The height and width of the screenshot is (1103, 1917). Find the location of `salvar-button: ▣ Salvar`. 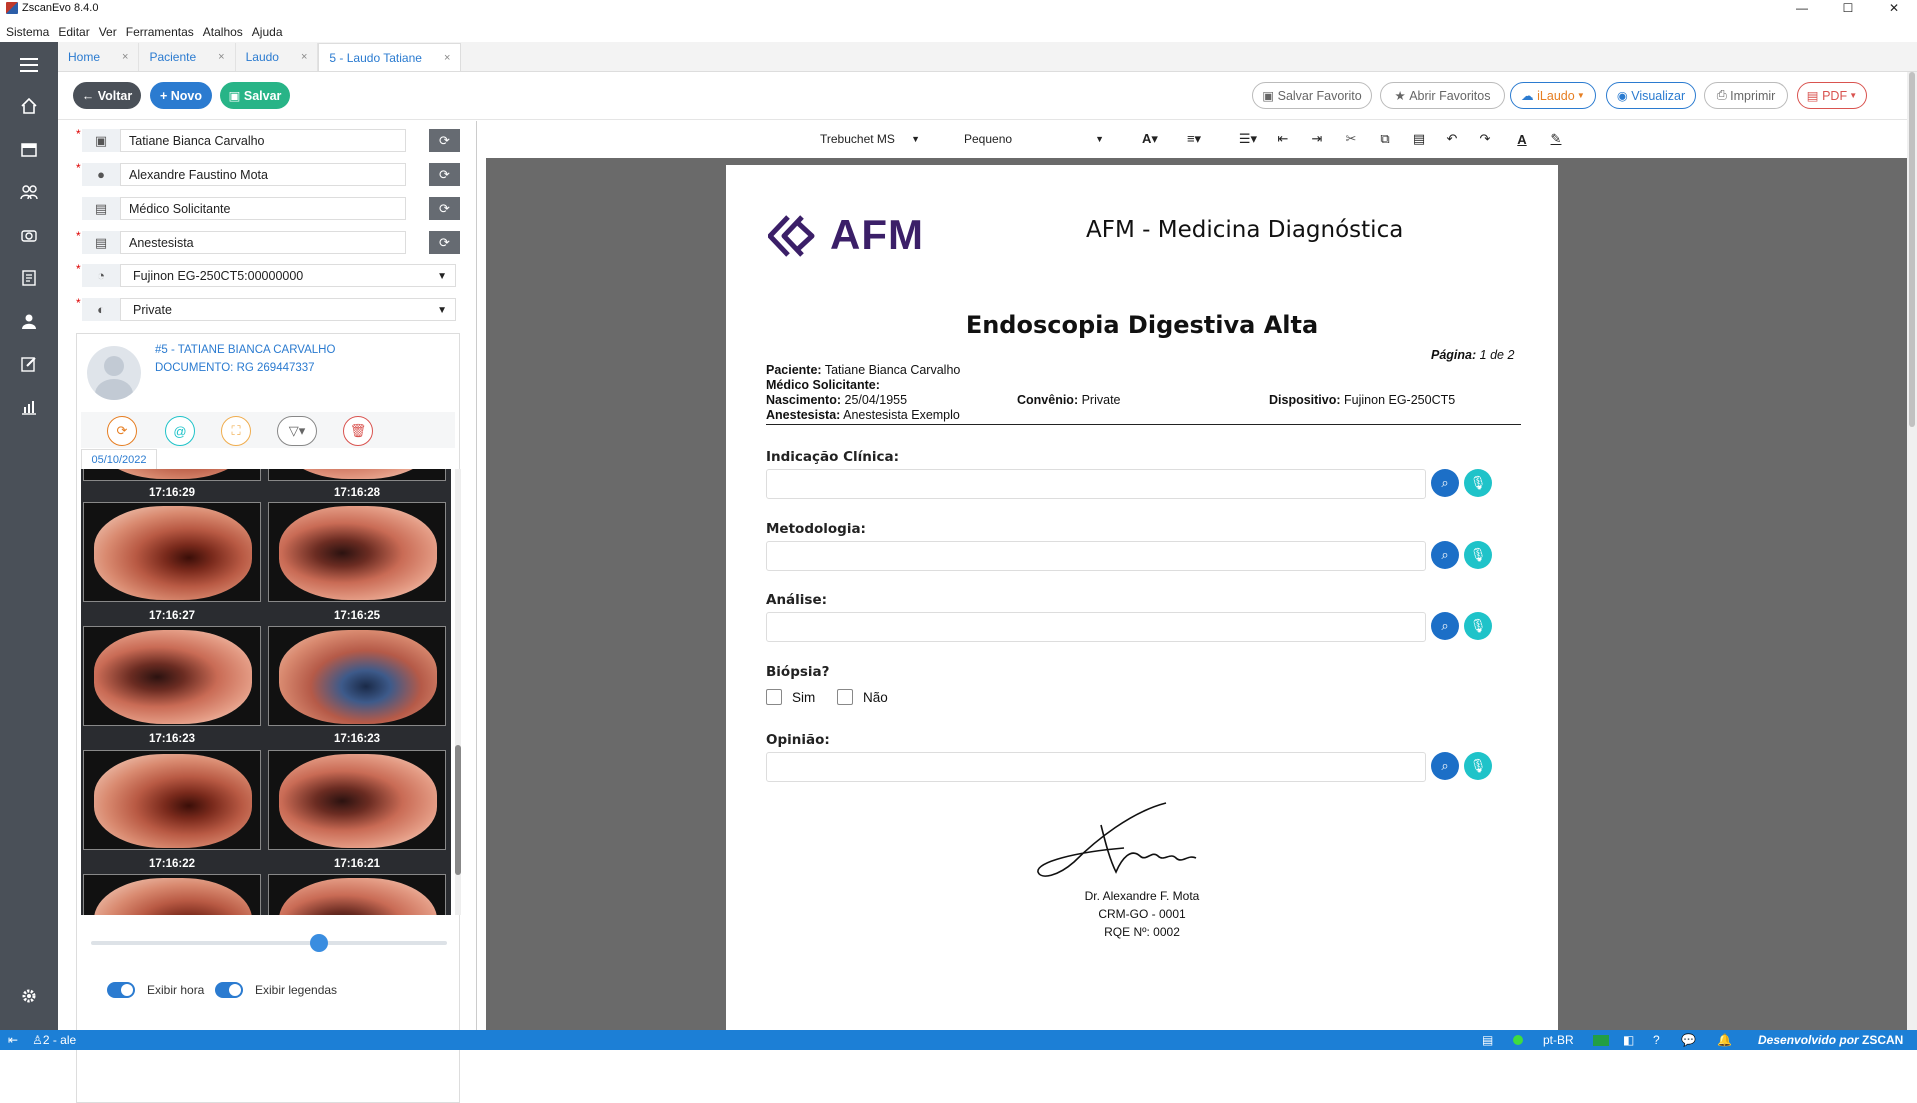

salvar-button: ▣ Salvar is located at coordinates (255, 95).